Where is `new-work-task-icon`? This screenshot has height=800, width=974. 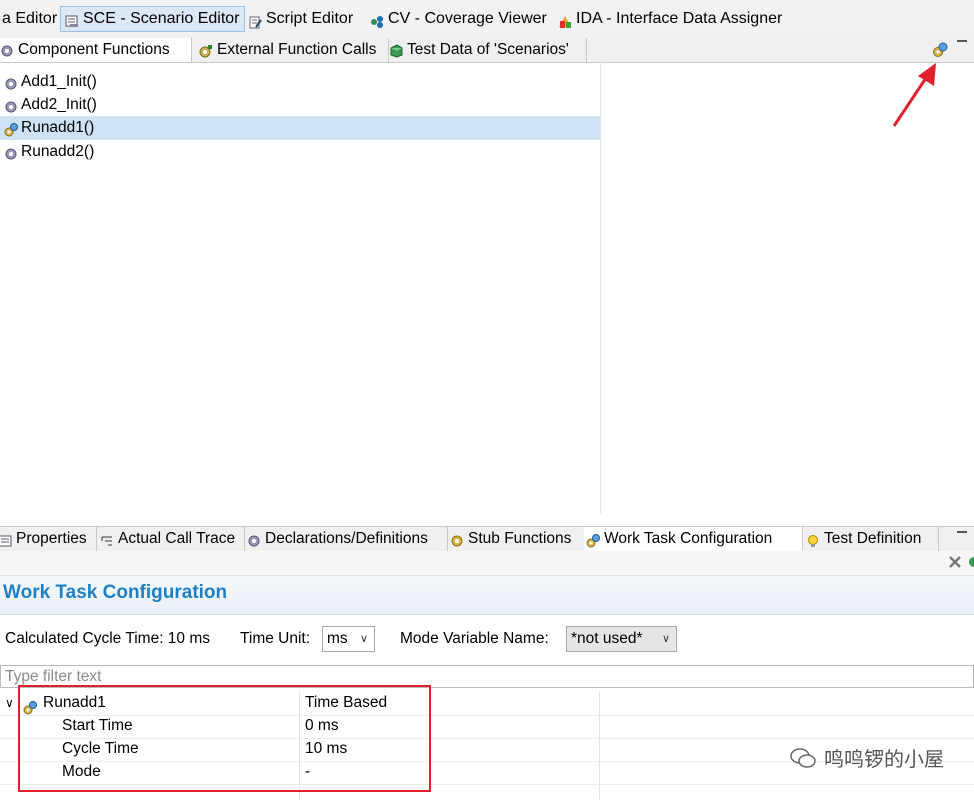 new-work-task-icon is located at coordinates (940, 52).